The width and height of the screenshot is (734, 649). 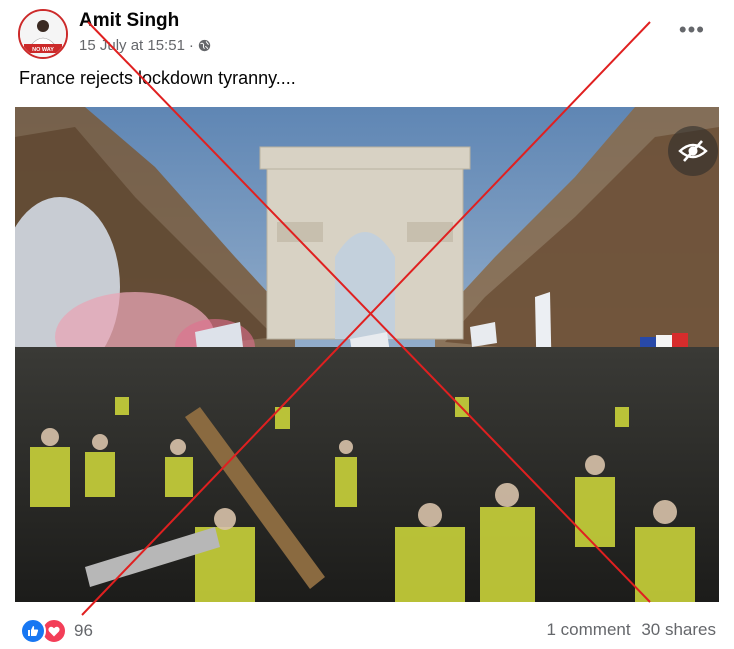 What do you see at coordinates (692, 30) in the screenshot?
I see `more-options-icon: •••` at bounding box center [692, 30].